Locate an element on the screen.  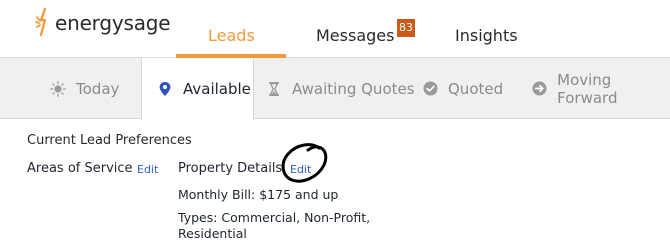
subtab-moving-forward: Moving Forward is located at coordinates (601, 88).